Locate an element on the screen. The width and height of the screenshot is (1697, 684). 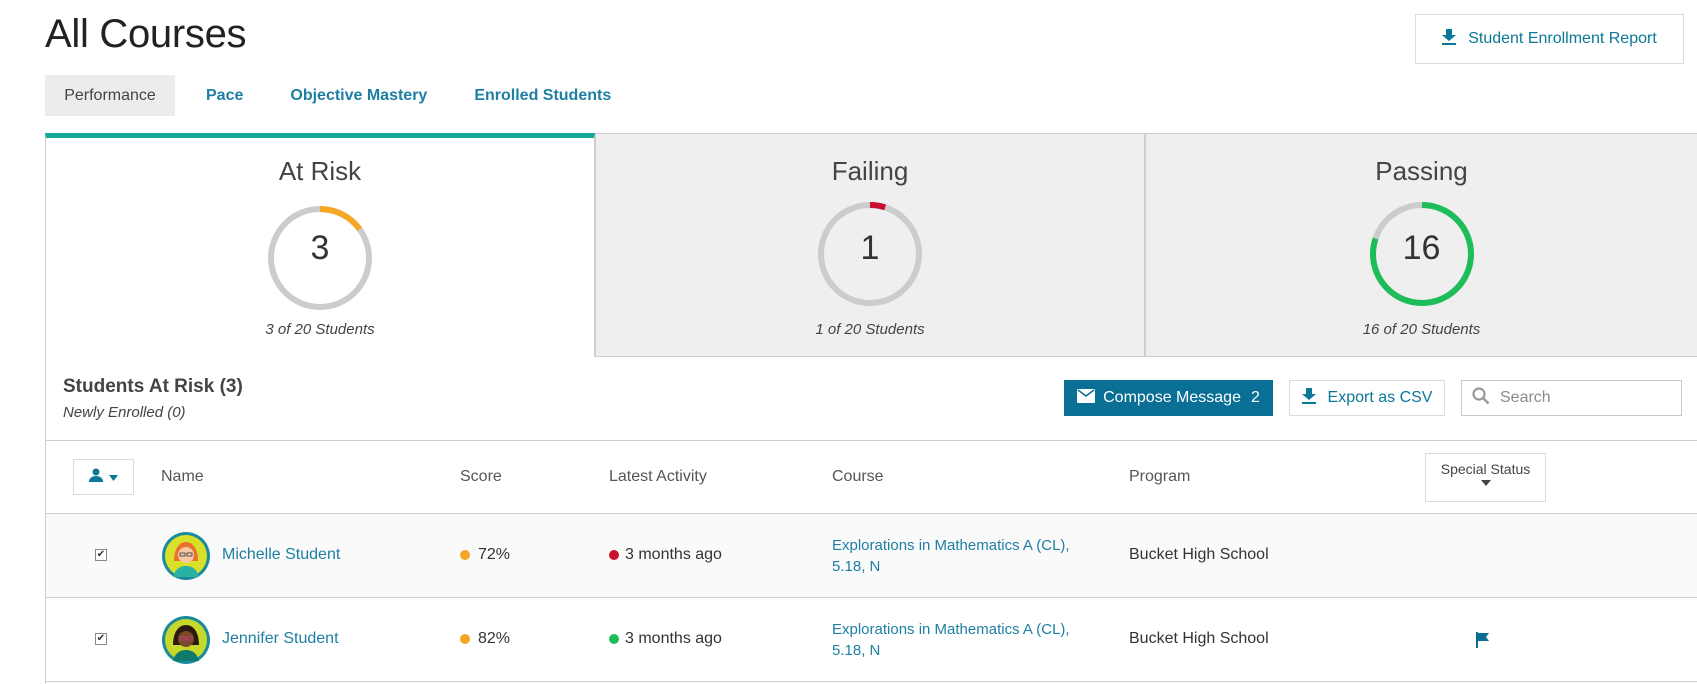
card-title: Failing is located at coordinates (870, 171).